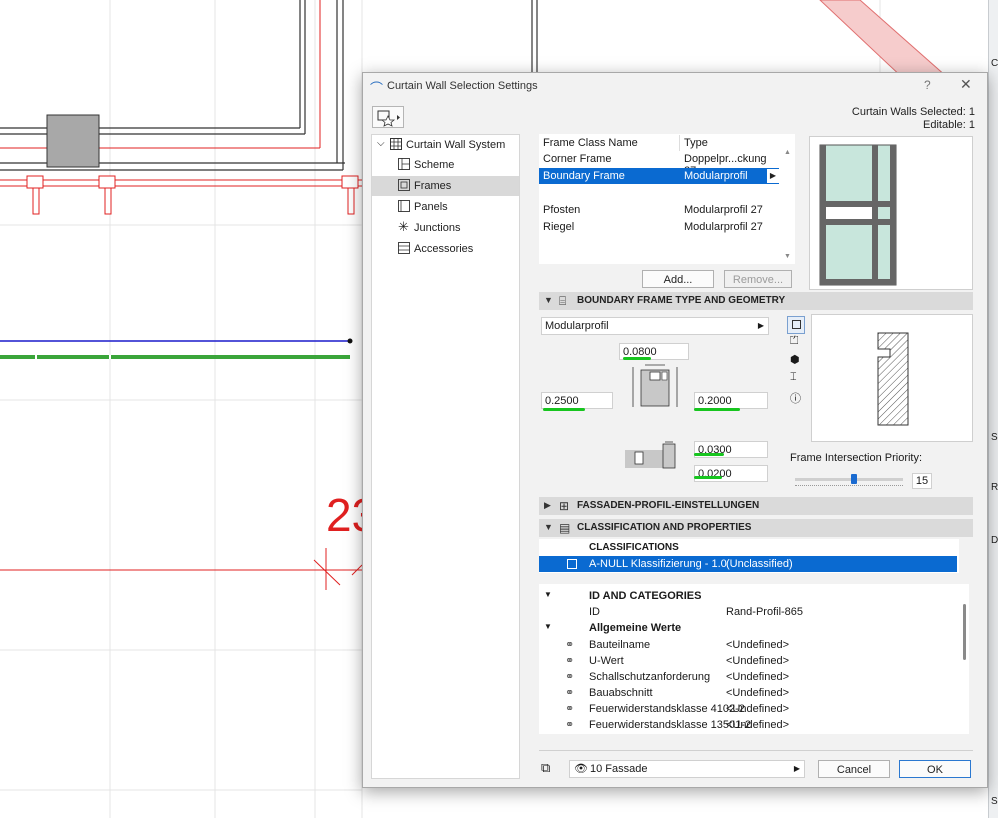  I want to click on panel-icon, so click(404, 206).